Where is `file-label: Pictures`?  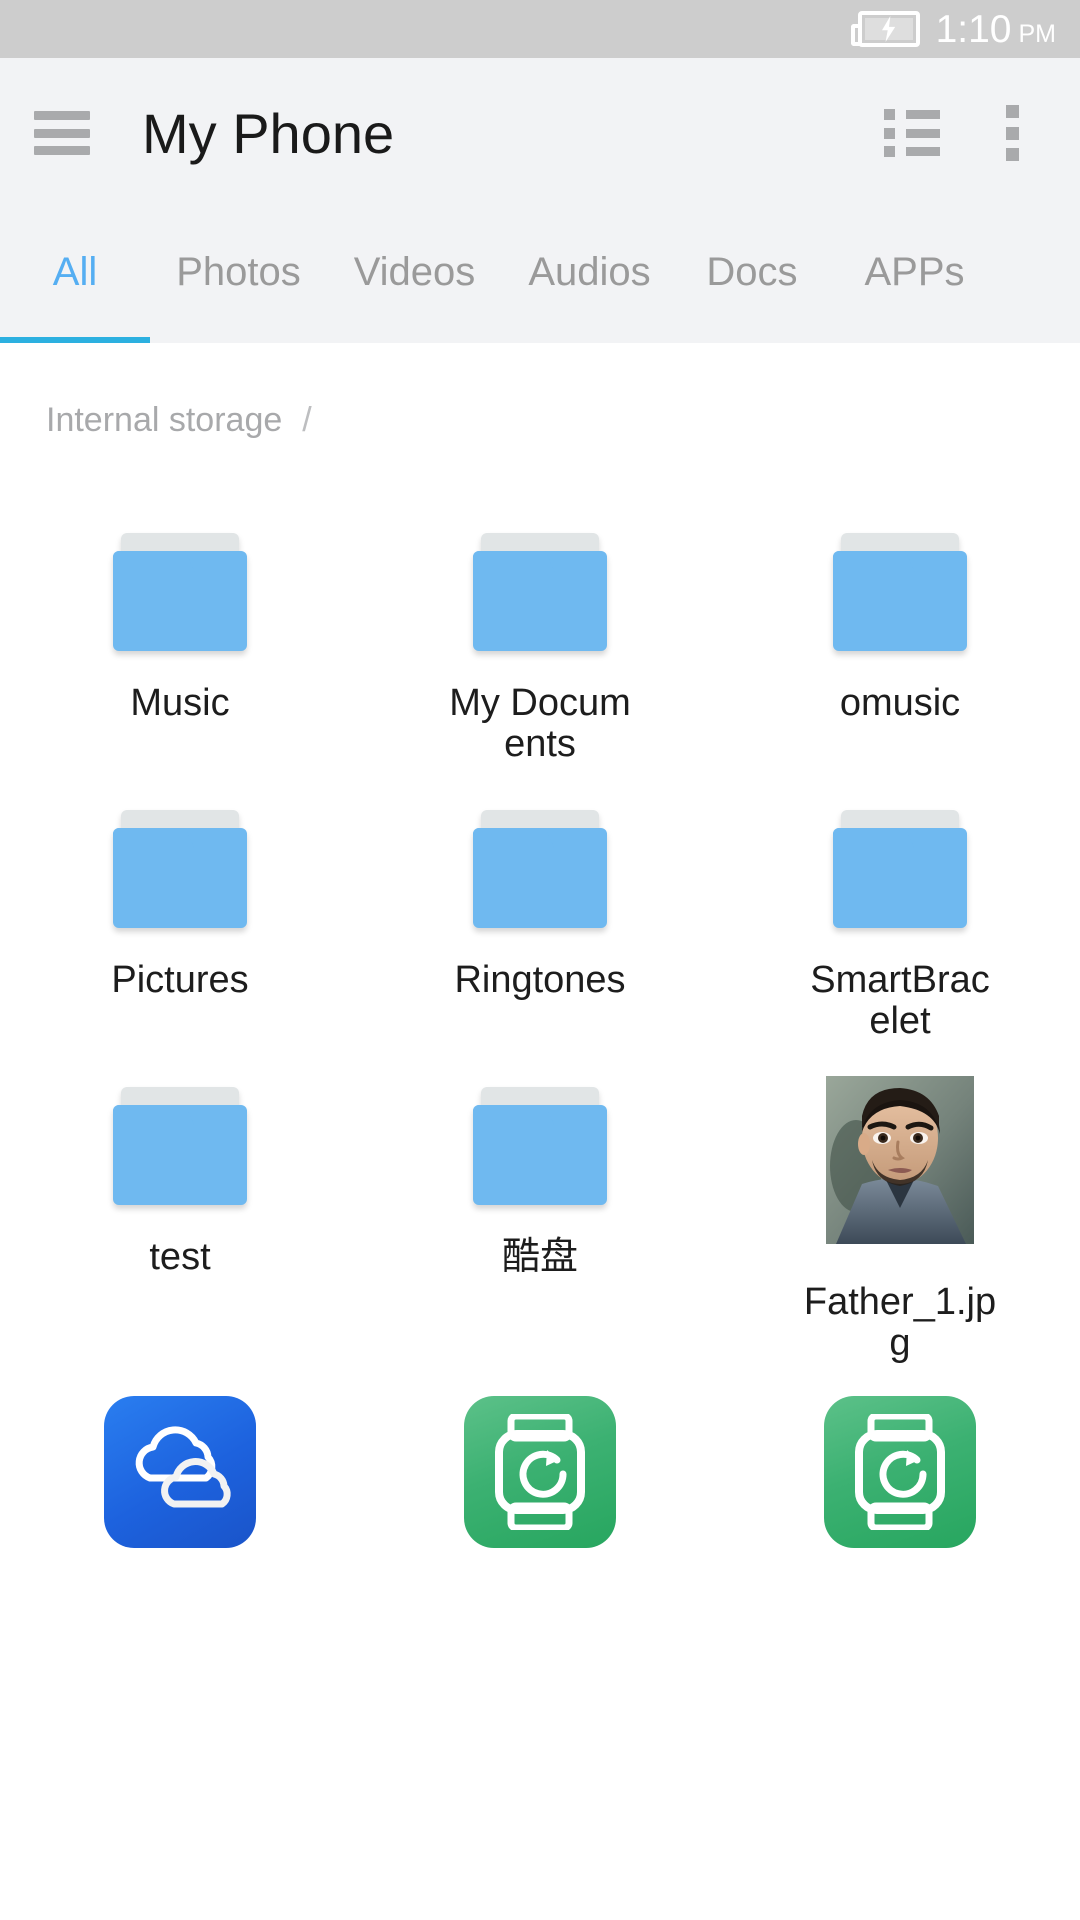 file-label: Pictures is located at coordinates (180, 980).